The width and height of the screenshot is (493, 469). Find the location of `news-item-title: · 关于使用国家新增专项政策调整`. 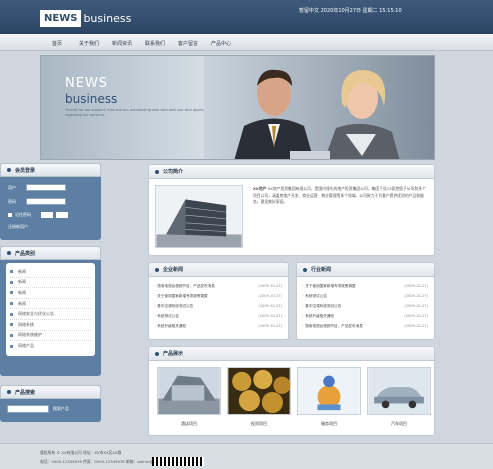

news-item-title: · 关于使用国家新增专项政策调整 is located at coordinates (181, 296).